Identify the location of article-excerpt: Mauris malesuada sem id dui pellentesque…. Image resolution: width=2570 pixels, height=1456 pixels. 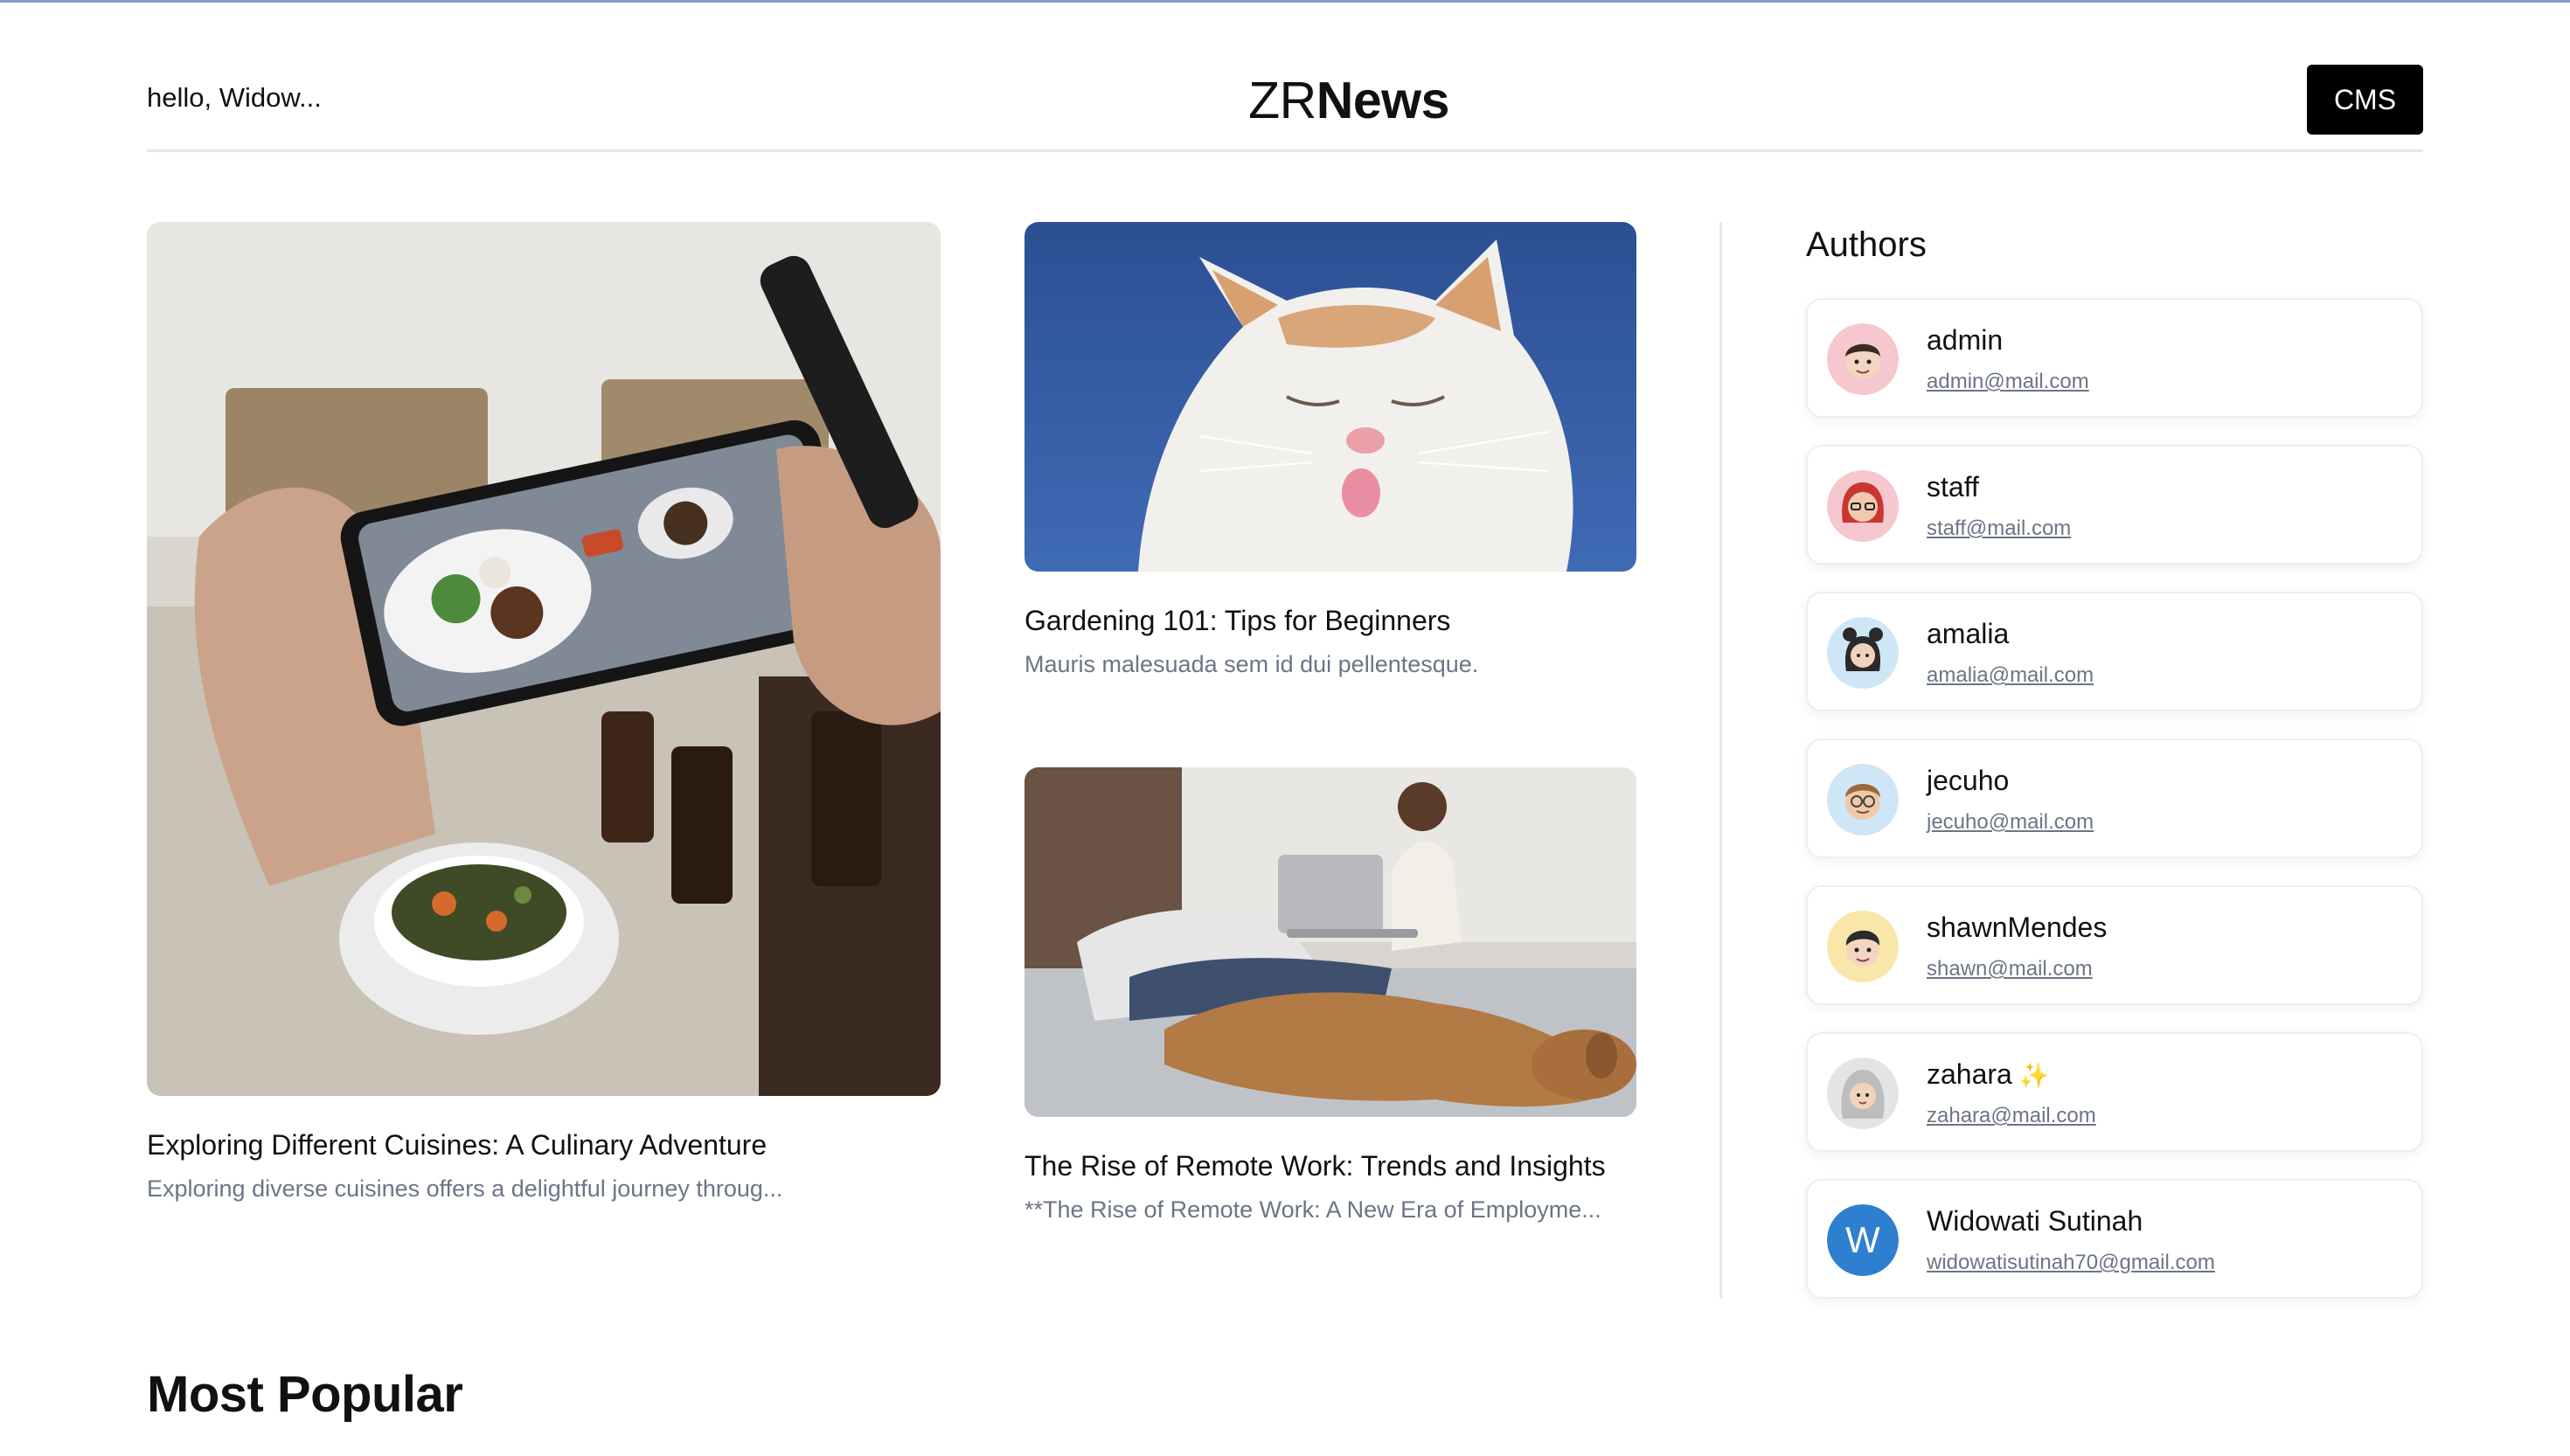
(1252, 664).